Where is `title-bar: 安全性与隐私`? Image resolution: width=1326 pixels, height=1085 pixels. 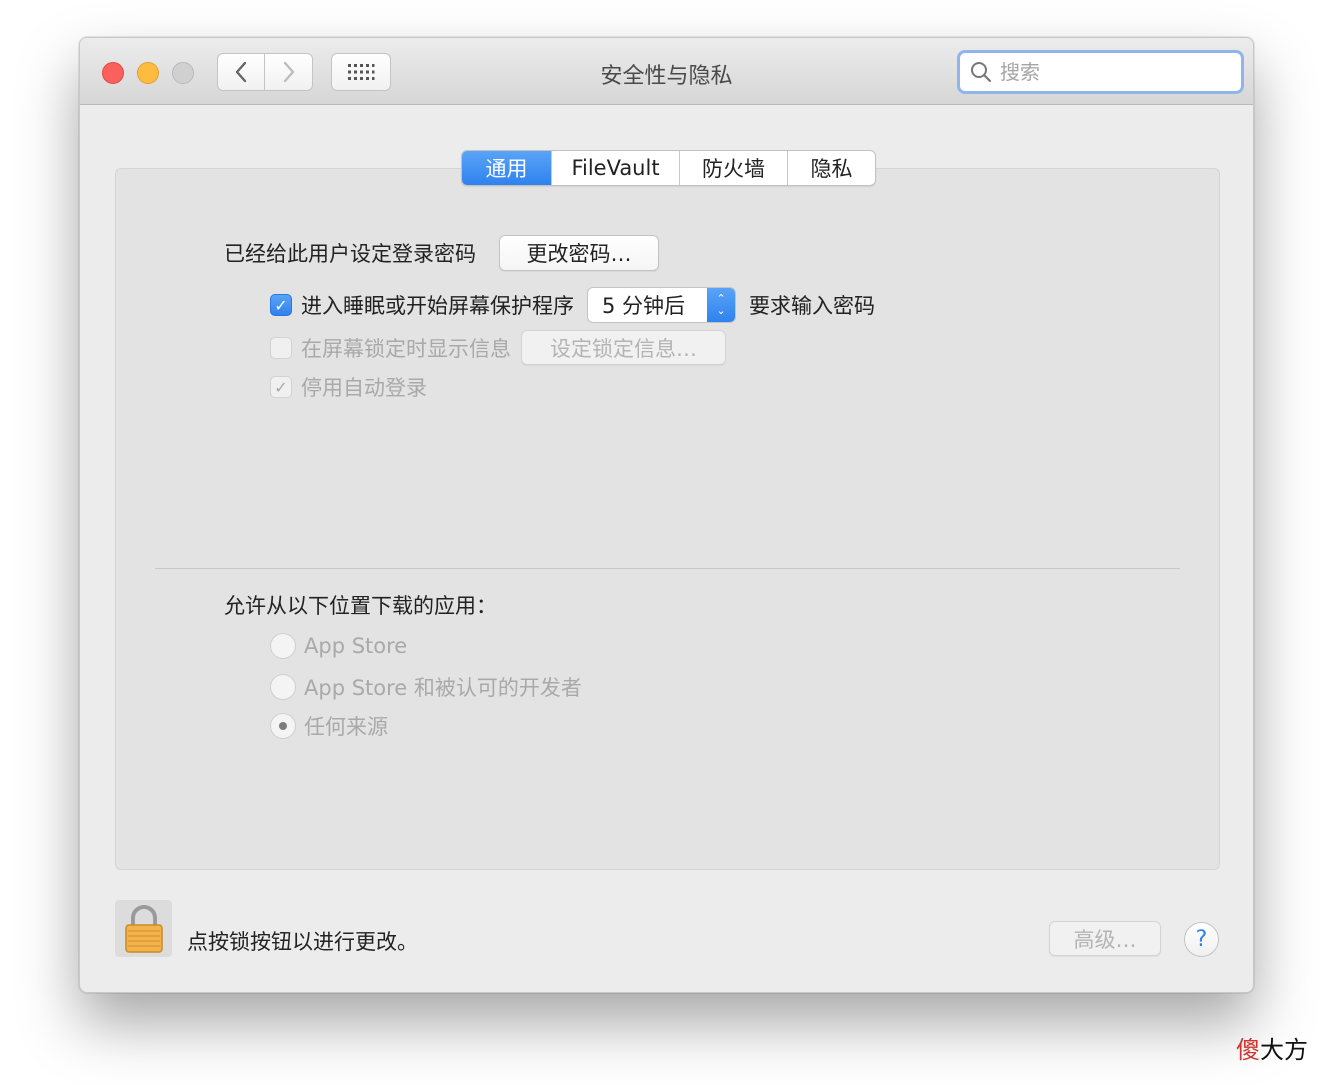 title-bar: 安全性与隐私 is located at coordinates (666, 71).